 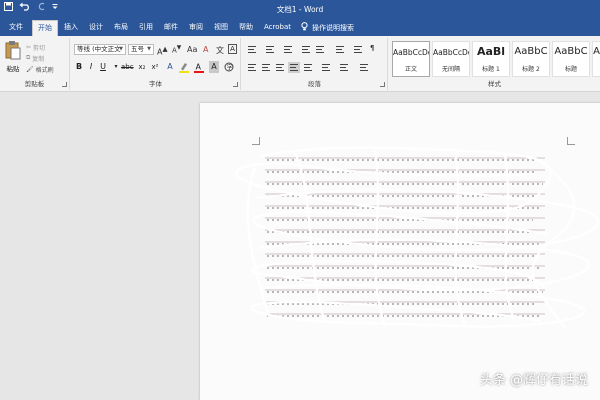 I want to click on line-spacing-icon, so click(x=326, y=67).